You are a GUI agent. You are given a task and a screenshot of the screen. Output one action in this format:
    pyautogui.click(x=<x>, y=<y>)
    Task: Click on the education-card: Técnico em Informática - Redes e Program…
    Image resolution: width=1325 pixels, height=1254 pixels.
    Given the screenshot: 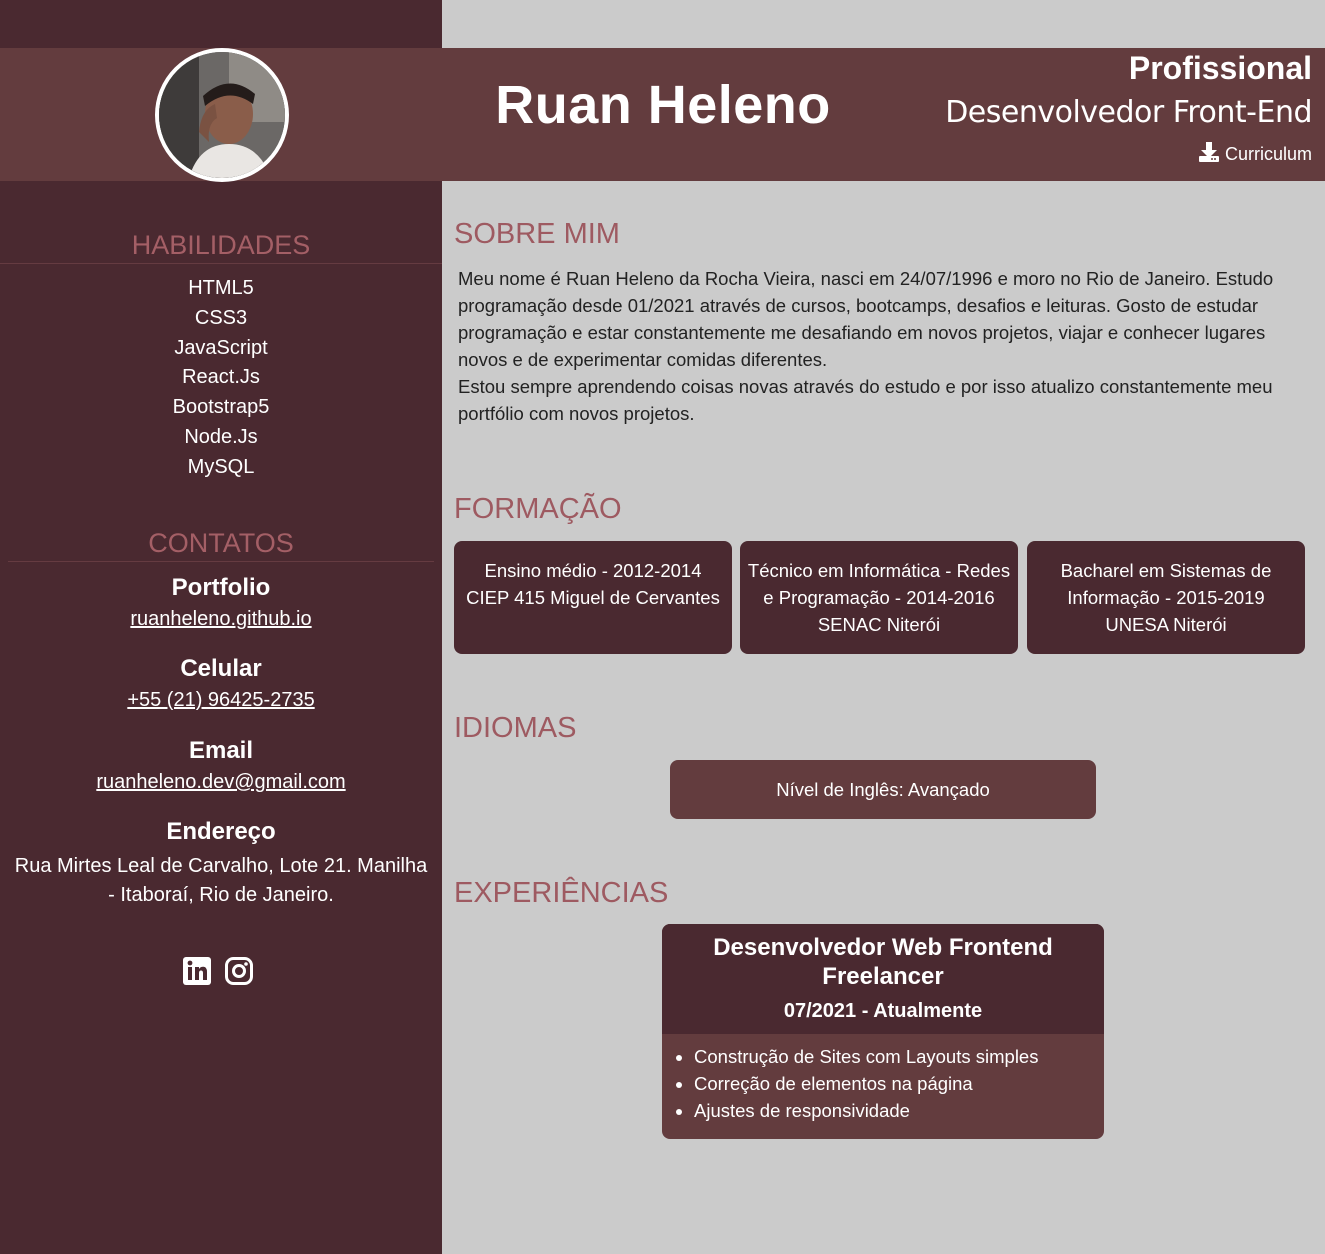 What is the action you would take?
    pyautogui.click(x=879, y=597)
    